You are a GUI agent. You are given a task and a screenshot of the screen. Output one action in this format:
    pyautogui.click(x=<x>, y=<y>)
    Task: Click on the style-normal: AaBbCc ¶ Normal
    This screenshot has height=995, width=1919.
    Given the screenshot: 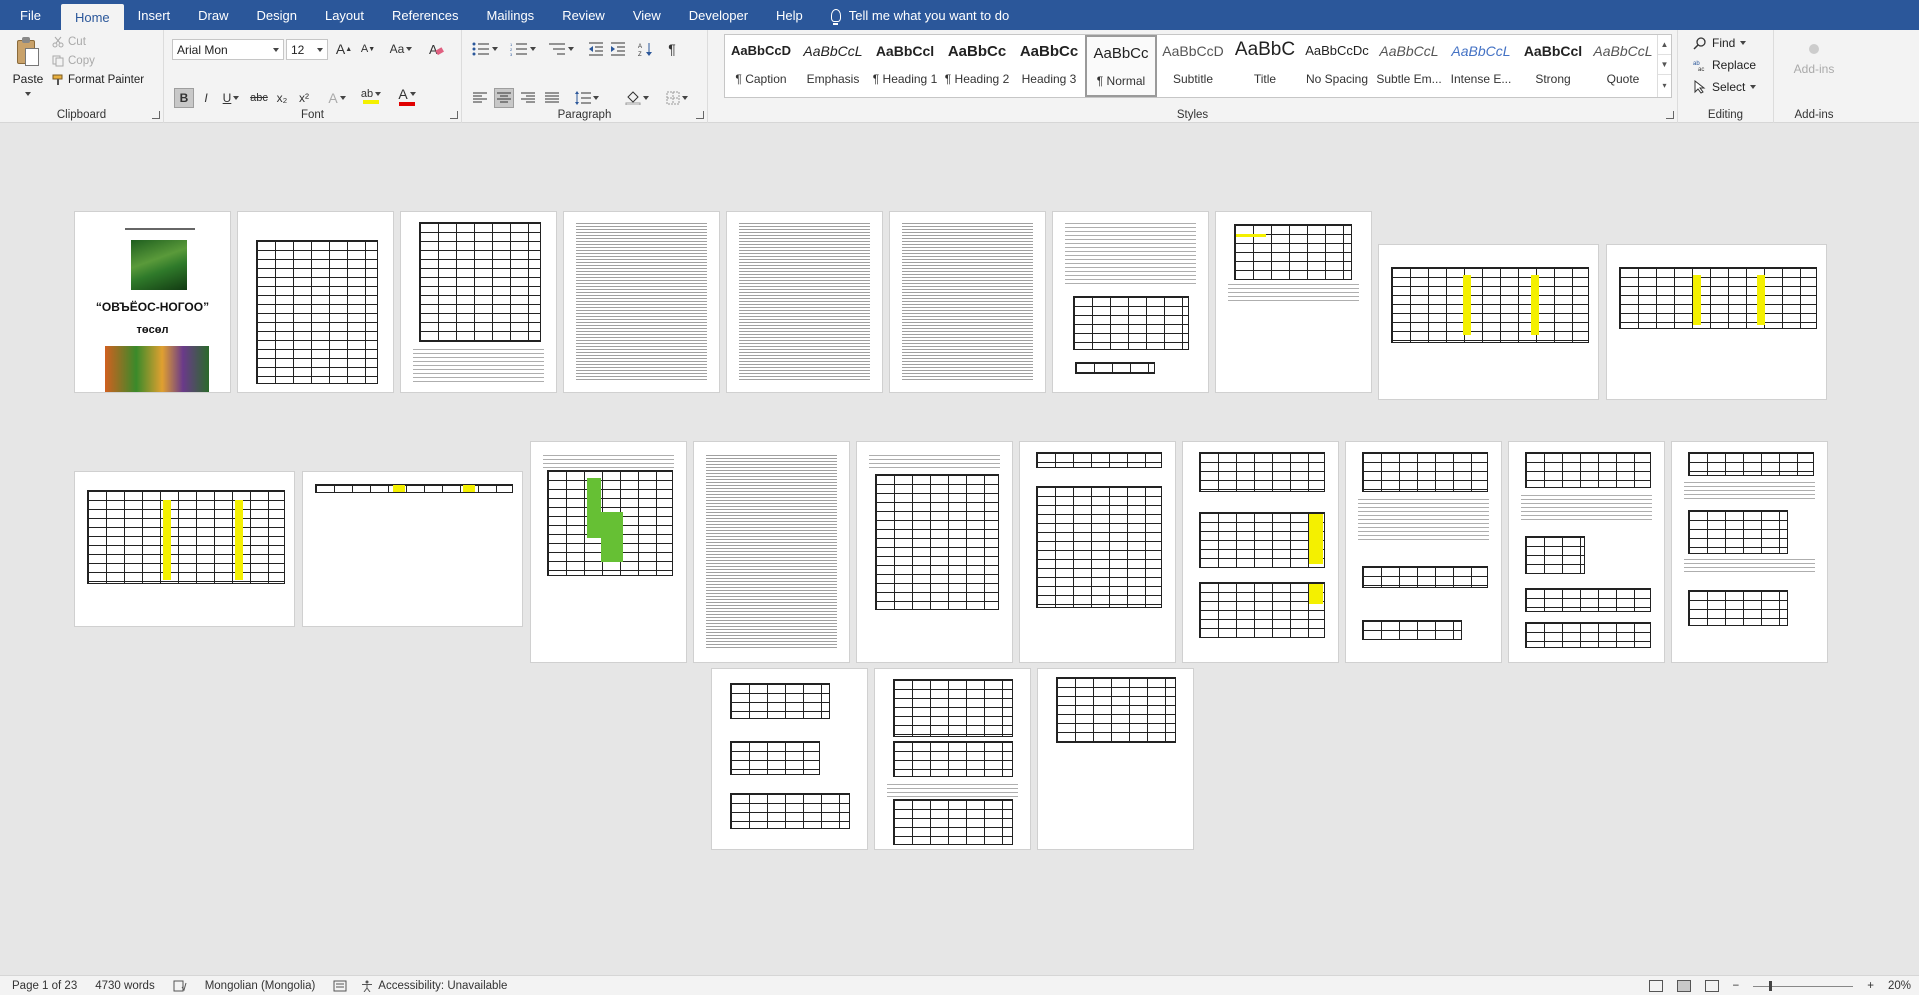 What is the action you would take?
    pyautogui.click(x=1121, y=66)
    